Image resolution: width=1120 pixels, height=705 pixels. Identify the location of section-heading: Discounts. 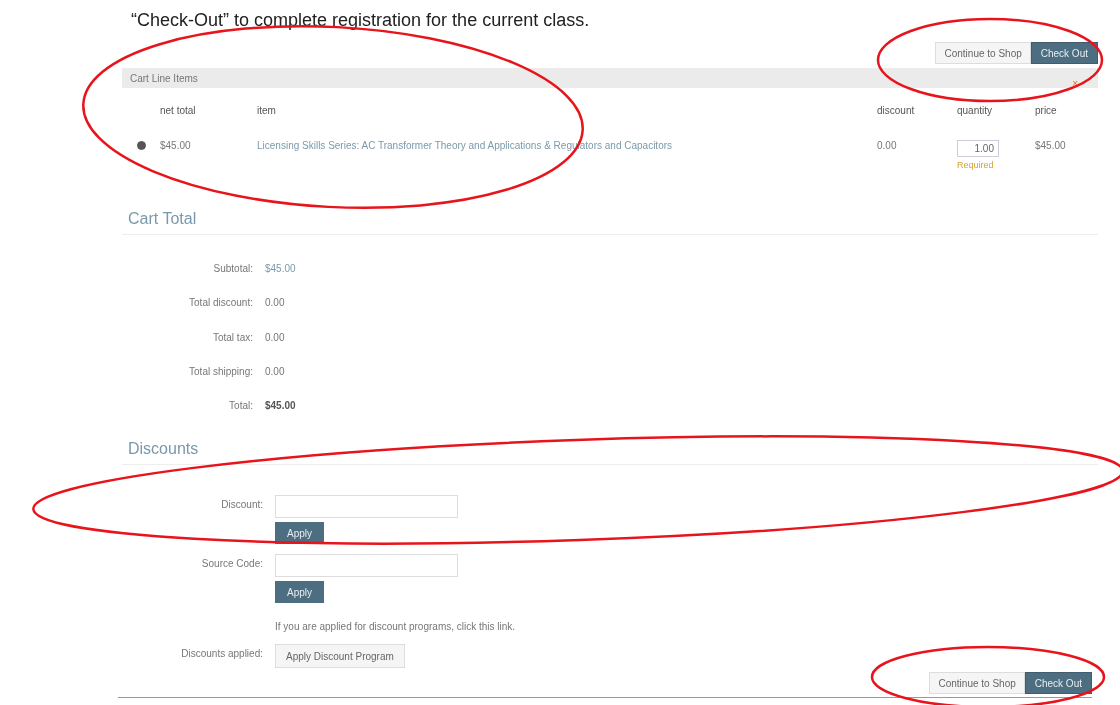
(610, 453).